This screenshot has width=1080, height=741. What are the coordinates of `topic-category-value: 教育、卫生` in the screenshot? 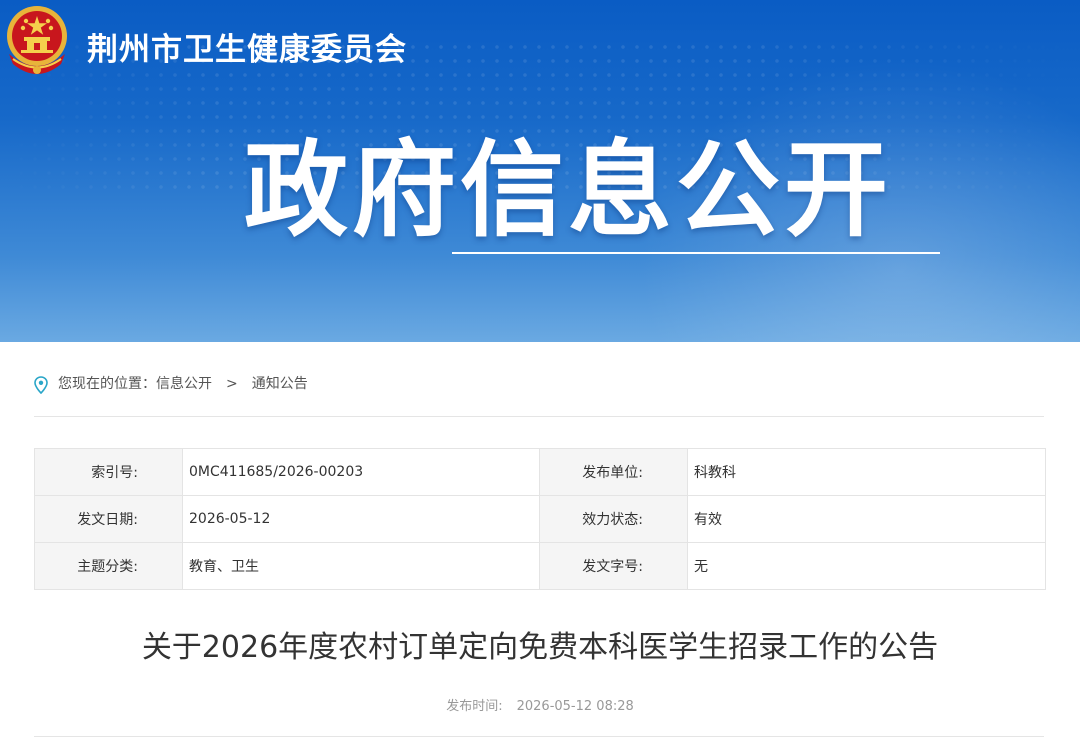 It's located at (361, 566).